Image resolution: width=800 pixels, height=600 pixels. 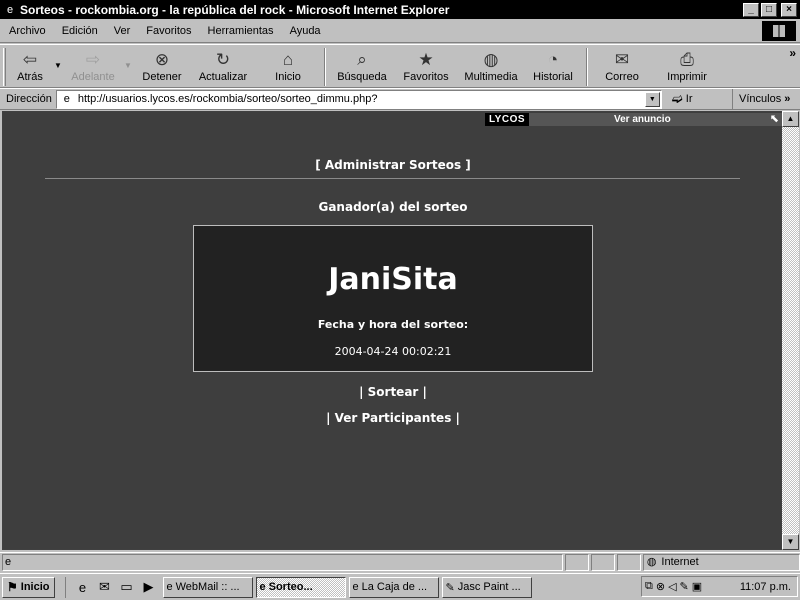 What do you see at coordinates (4, 67) in the screenshot?
I see `toolbar-grip` at bounding box center [4, 67].